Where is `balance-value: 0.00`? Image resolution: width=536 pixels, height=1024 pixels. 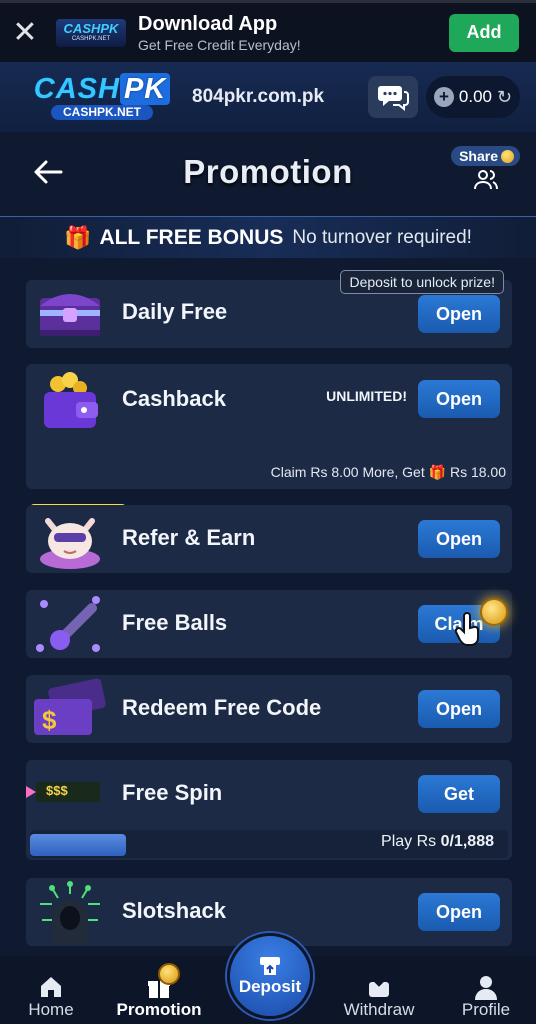 balance-value: 0.00 is located at coordinates (475, 96).